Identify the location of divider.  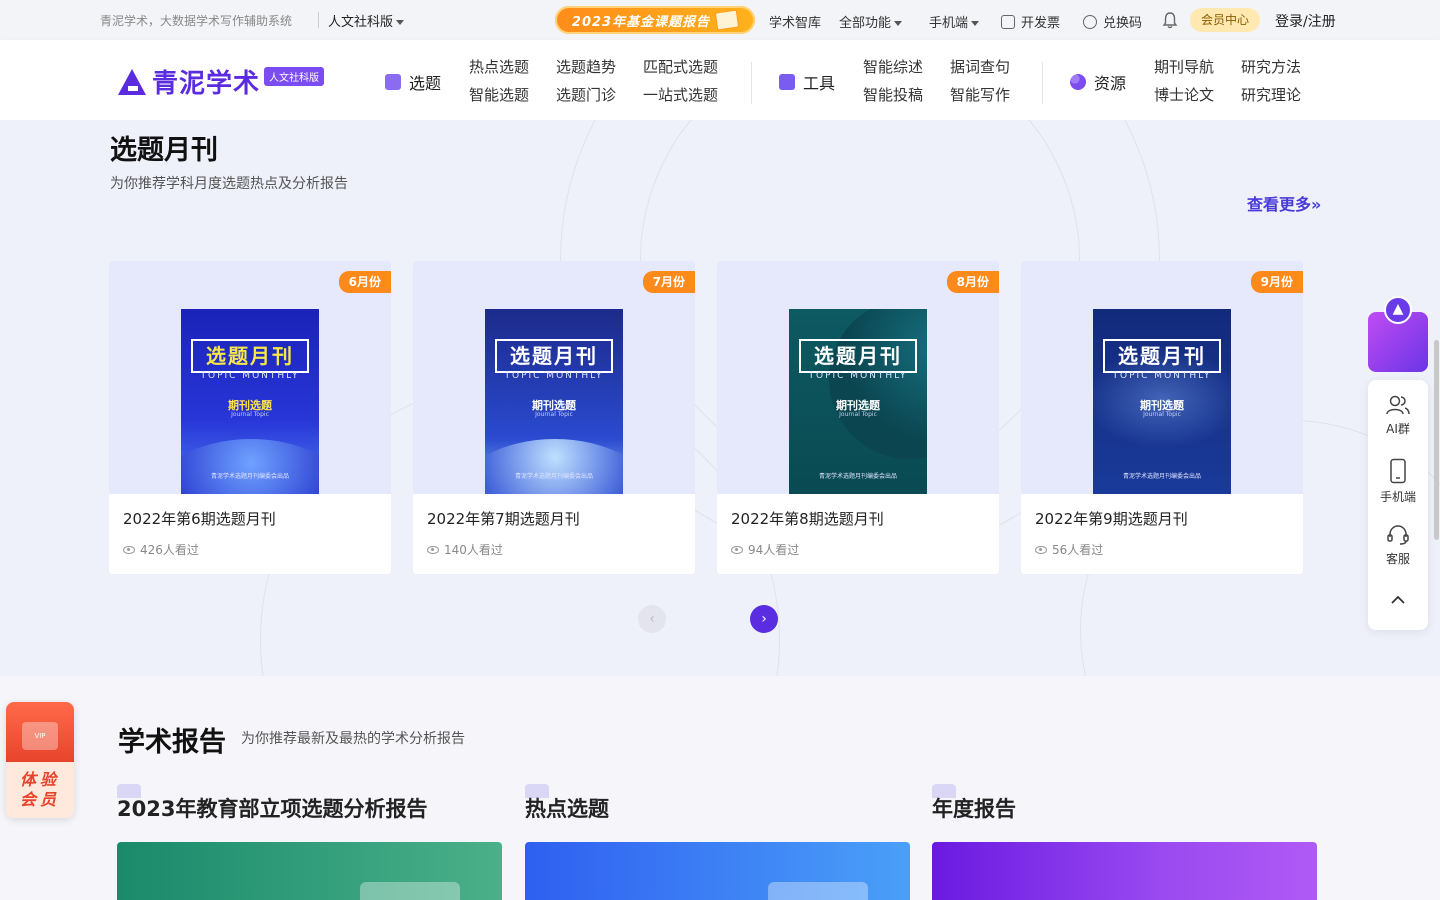
(318, 20).